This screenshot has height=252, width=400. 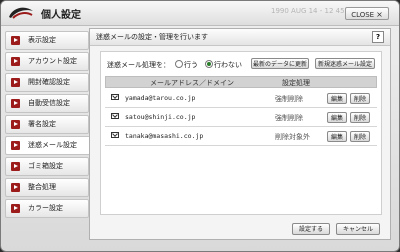 I want to click on radio-on-icon, so click(x=209, y=64).